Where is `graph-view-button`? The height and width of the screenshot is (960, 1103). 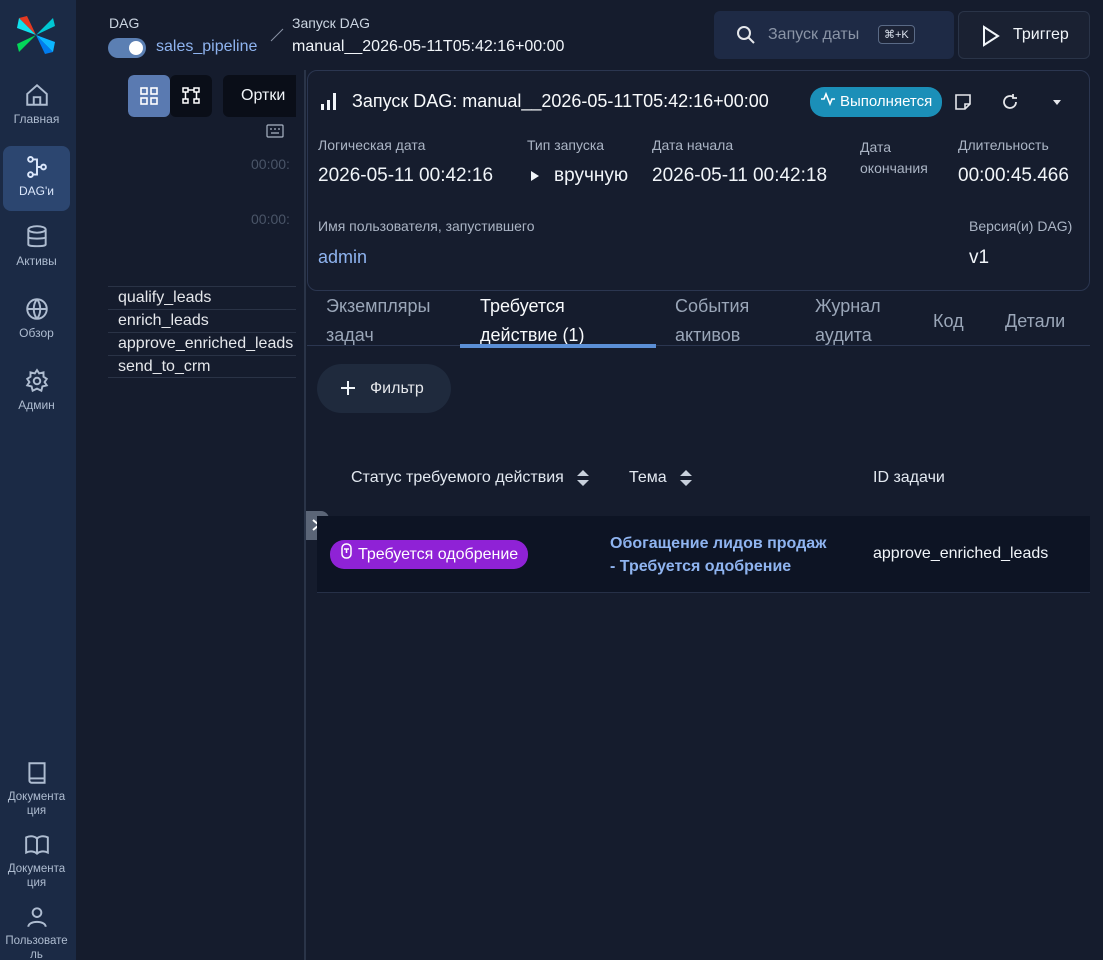
graph-view-button is located at coordinates (191, 96).